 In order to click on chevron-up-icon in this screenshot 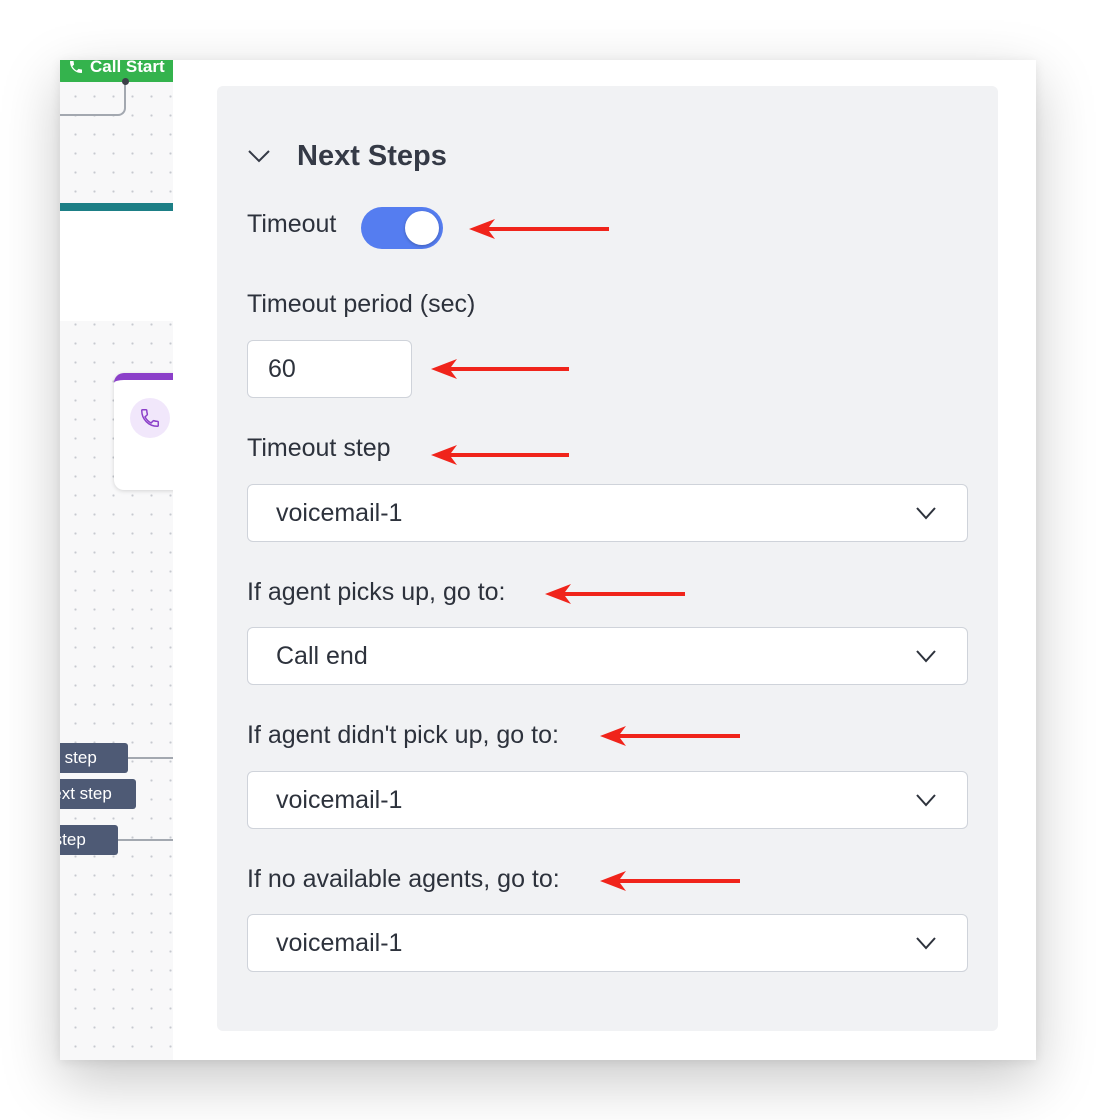, I will do `click(259, 156)`.